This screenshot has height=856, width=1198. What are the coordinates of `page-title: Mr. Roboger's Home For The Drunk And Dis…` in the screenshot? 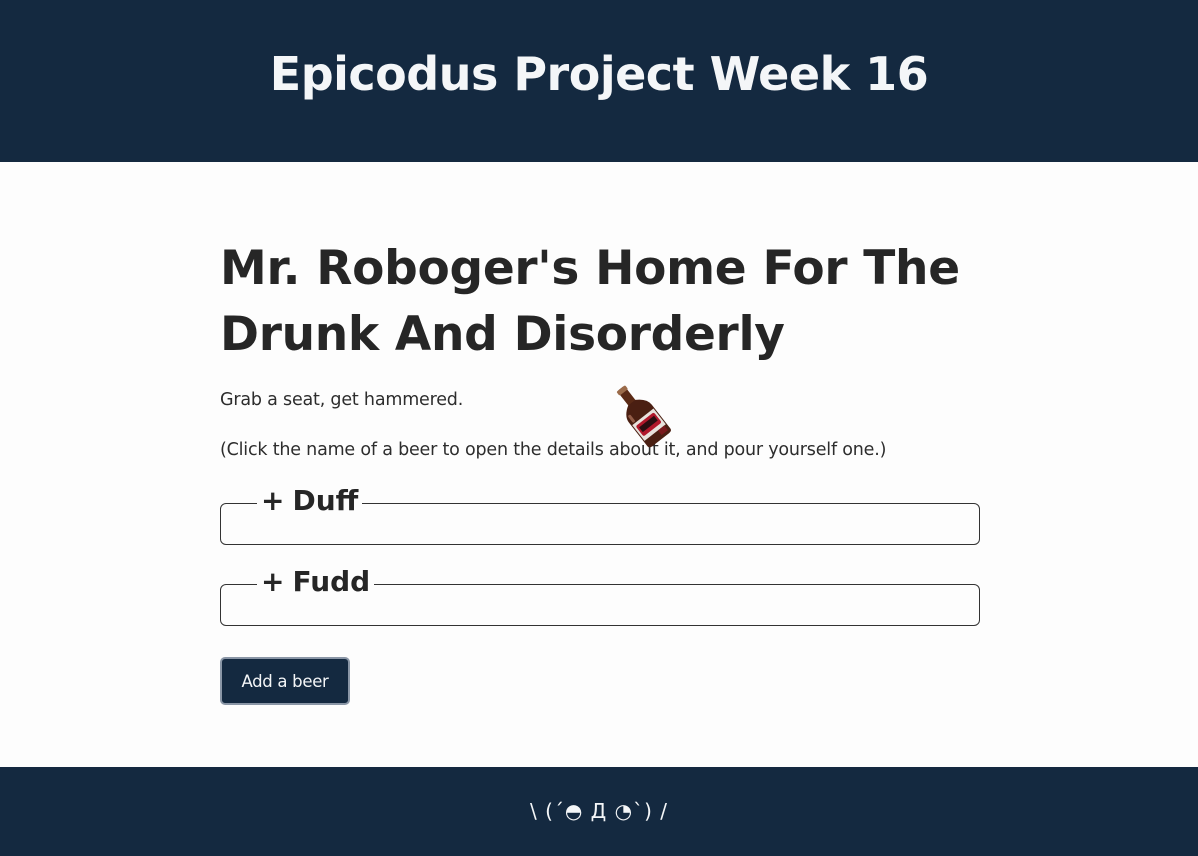 It's located at (590, 301).